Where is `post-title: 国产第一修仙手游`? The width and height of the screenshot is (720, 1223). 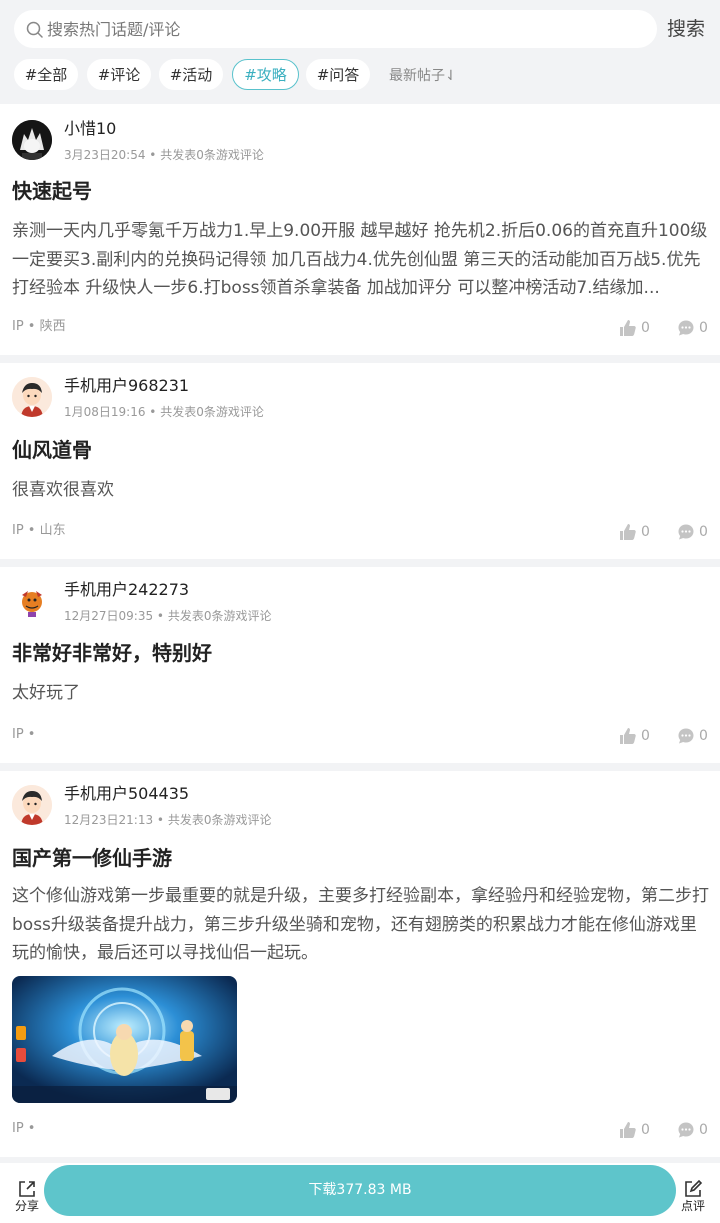
post-title: 国产第一修仙手游 is located at coordinates (92, 858).